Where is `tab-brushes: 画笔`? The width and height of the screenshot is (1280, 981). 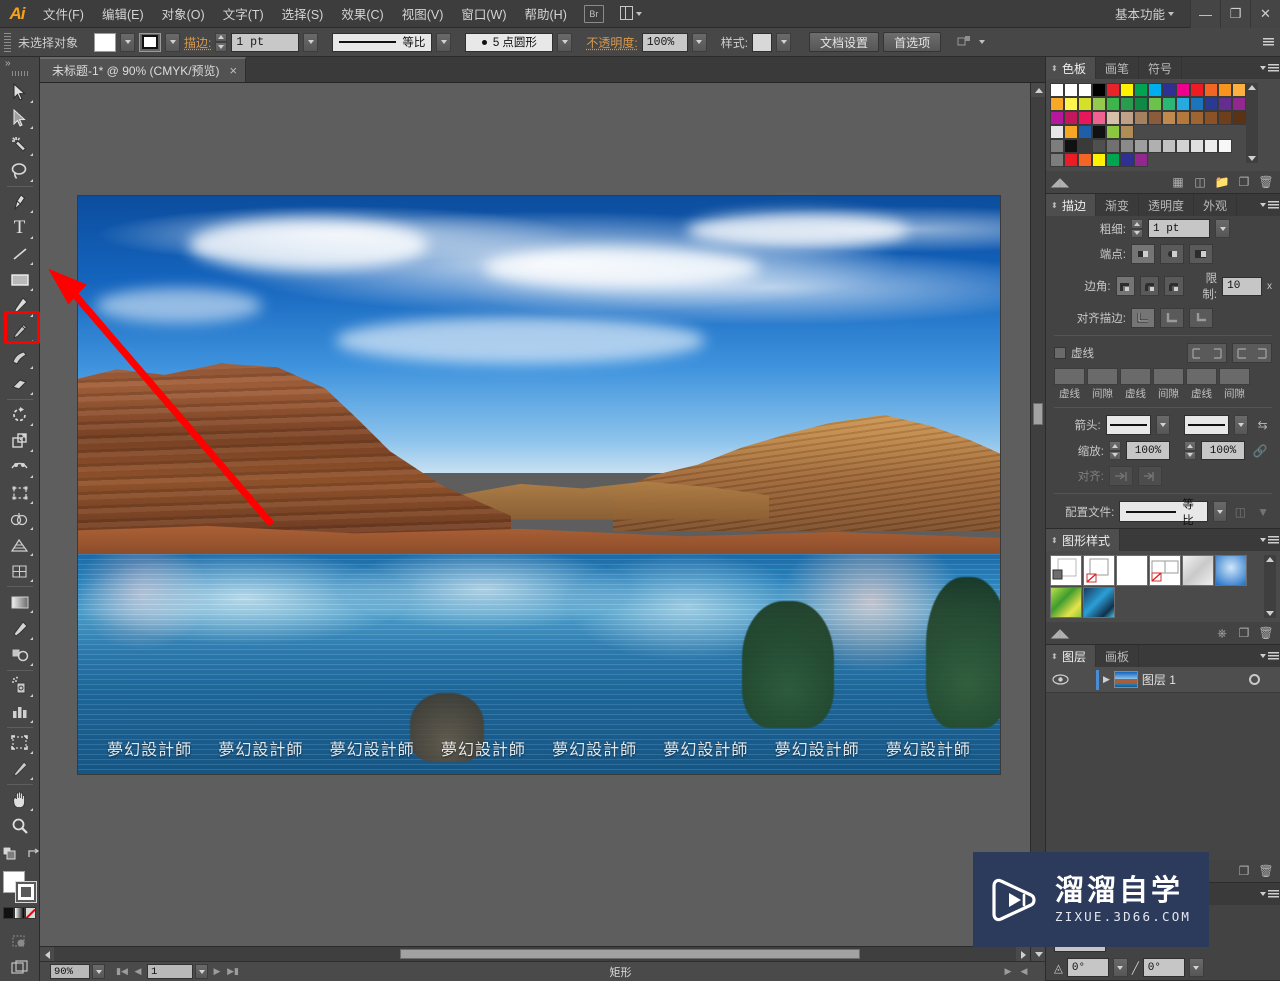 tab-brushes: 画笔 is located at coordinates (1118, 68).